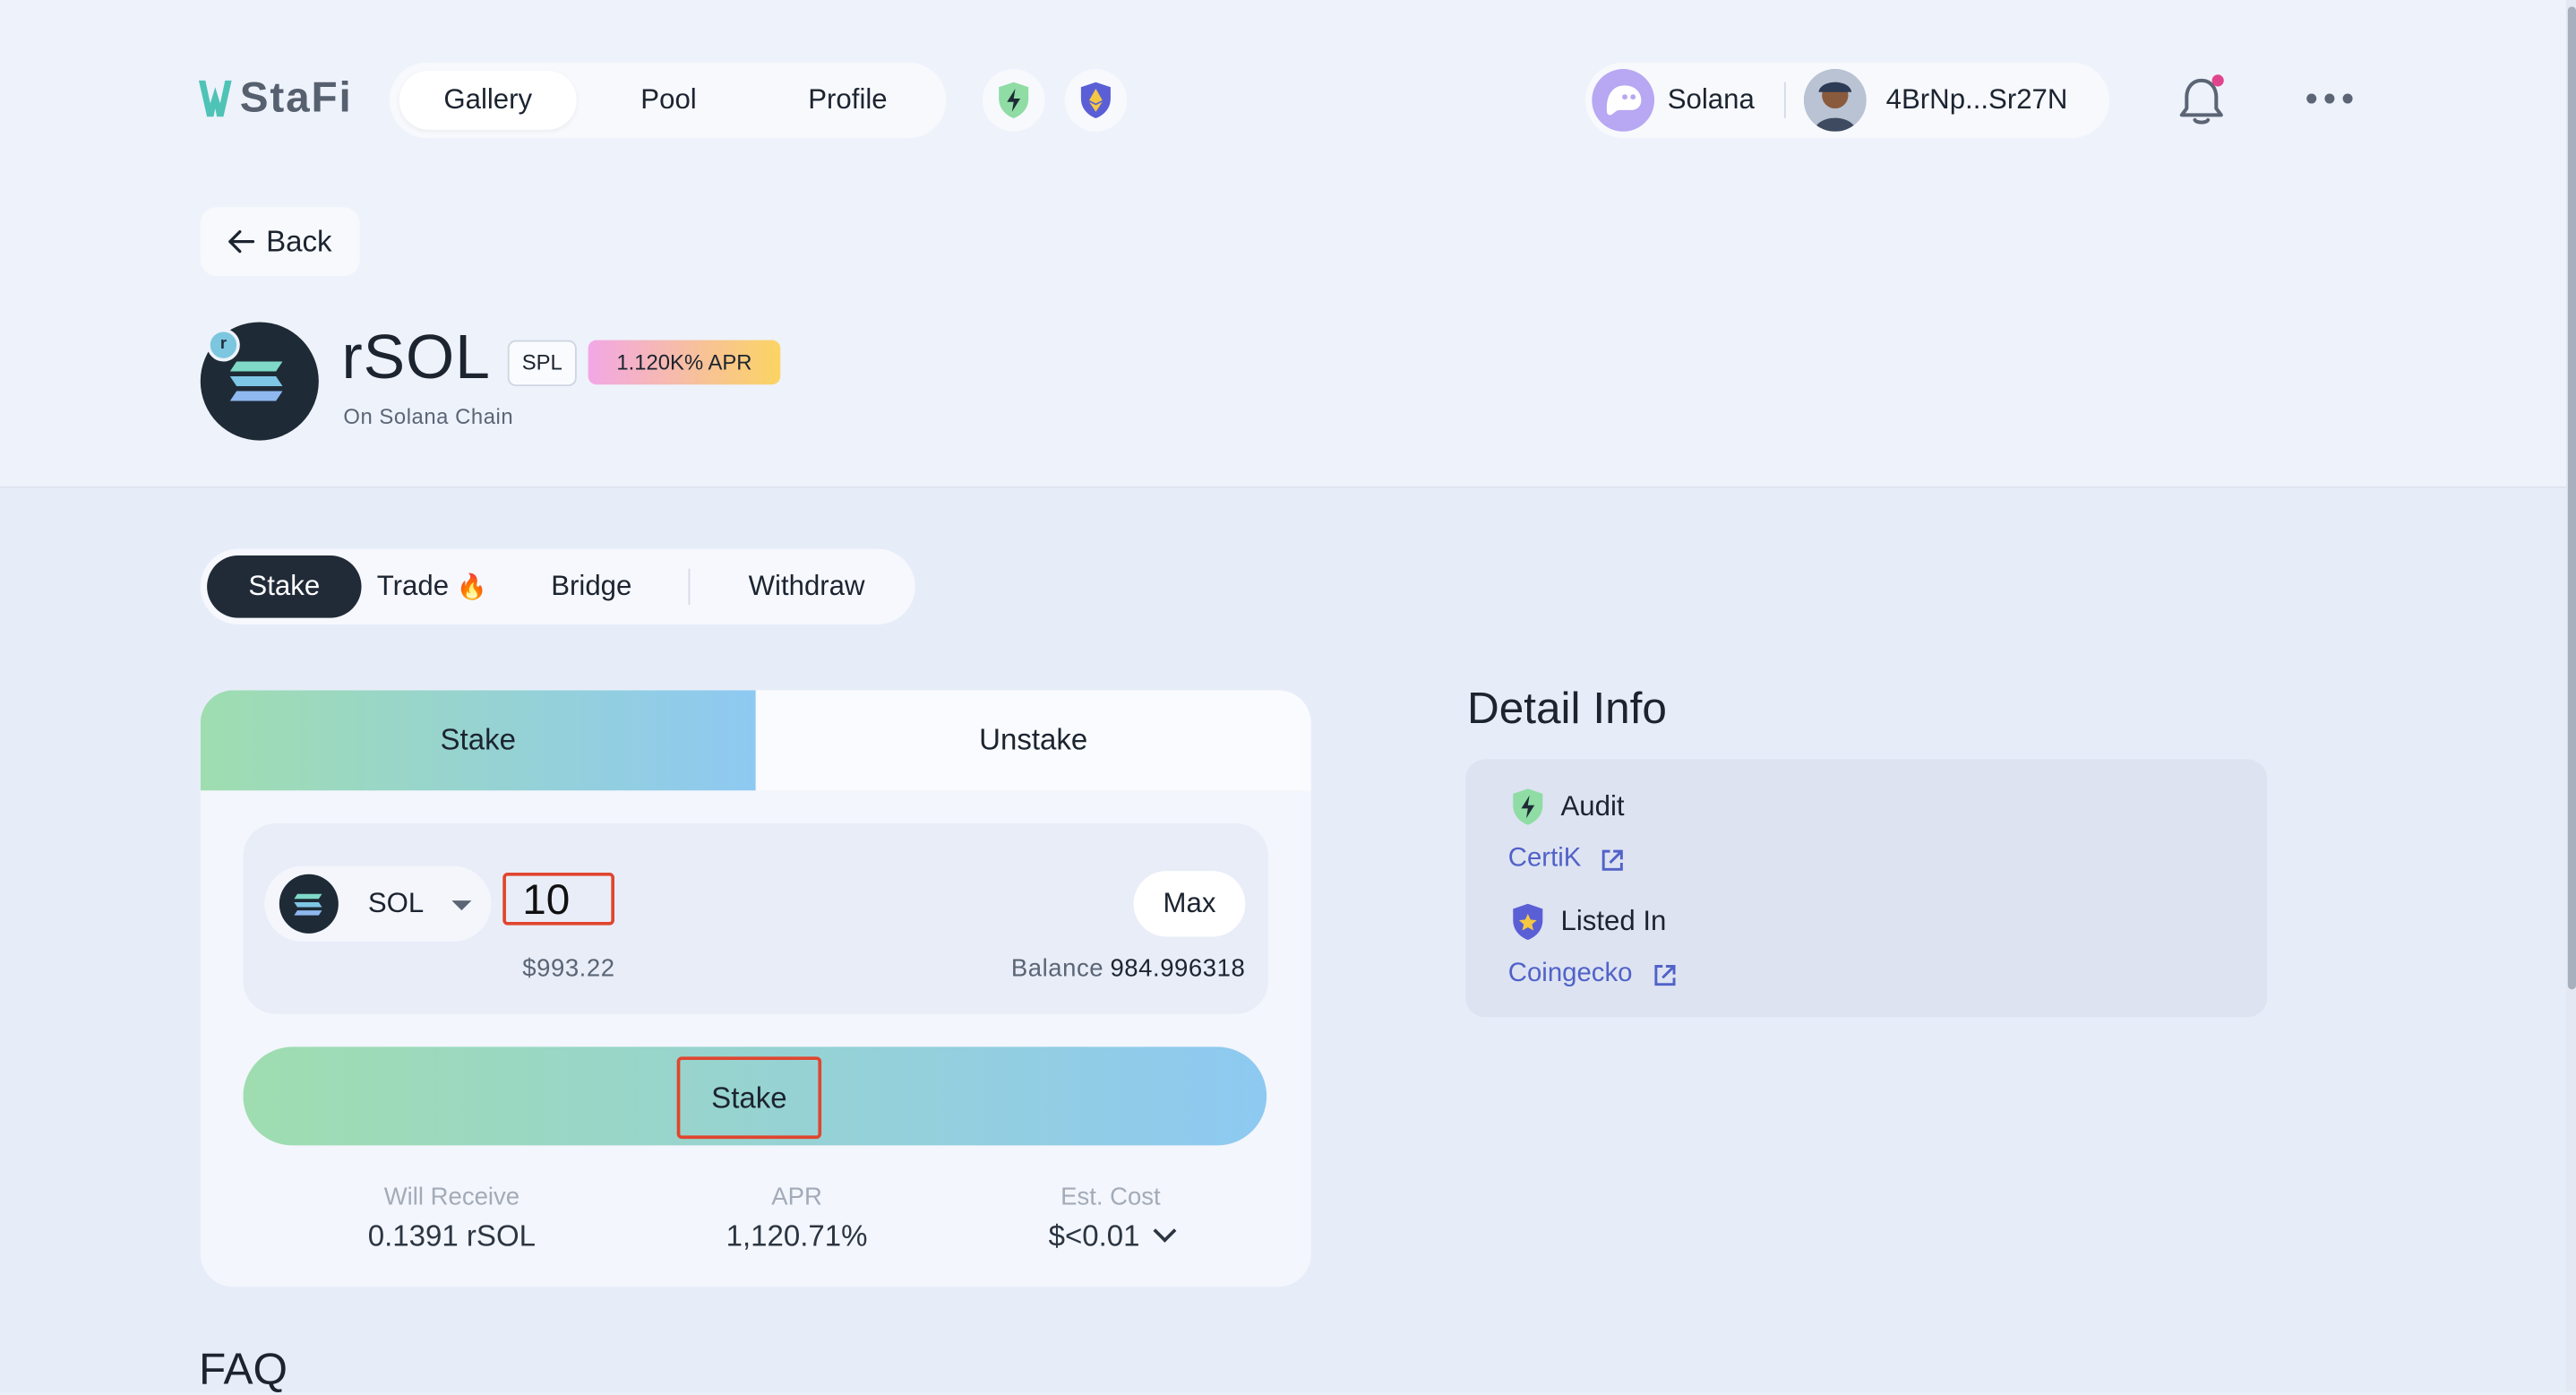  I want to click on listed-row: Listed In, so click(1588, 922).